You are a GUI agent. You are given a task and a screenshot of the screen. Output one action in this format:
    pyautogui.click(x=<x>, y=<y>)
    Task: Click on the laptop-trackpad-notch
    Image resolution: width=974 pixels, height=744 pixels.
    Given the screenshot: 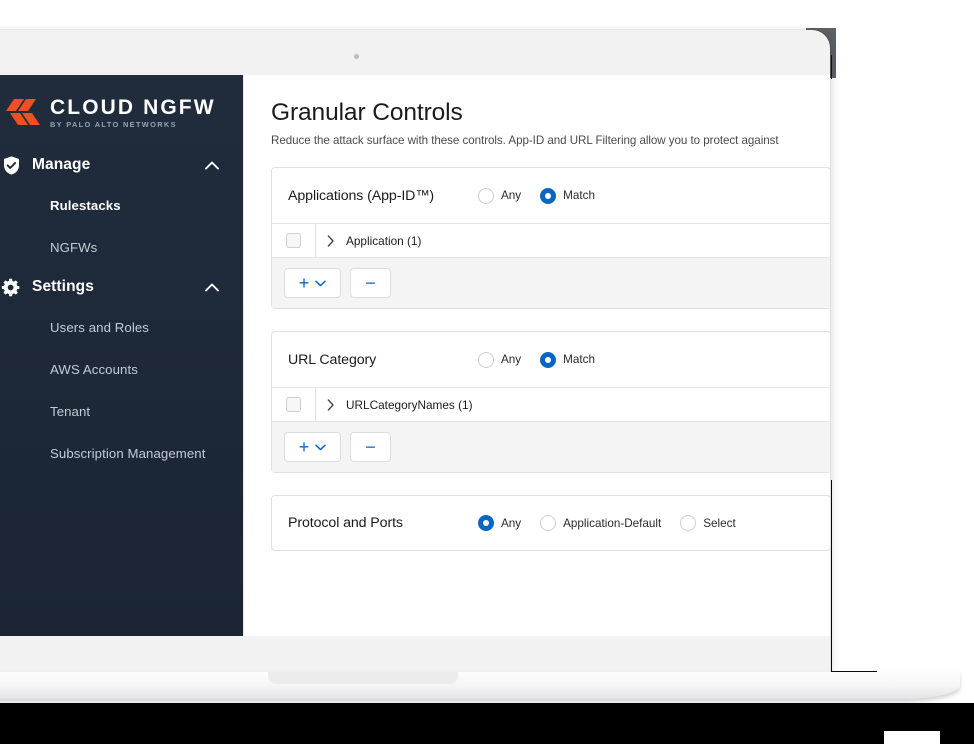 What is the action you would take?
    pyautogui.click(x=363, y=678)
    